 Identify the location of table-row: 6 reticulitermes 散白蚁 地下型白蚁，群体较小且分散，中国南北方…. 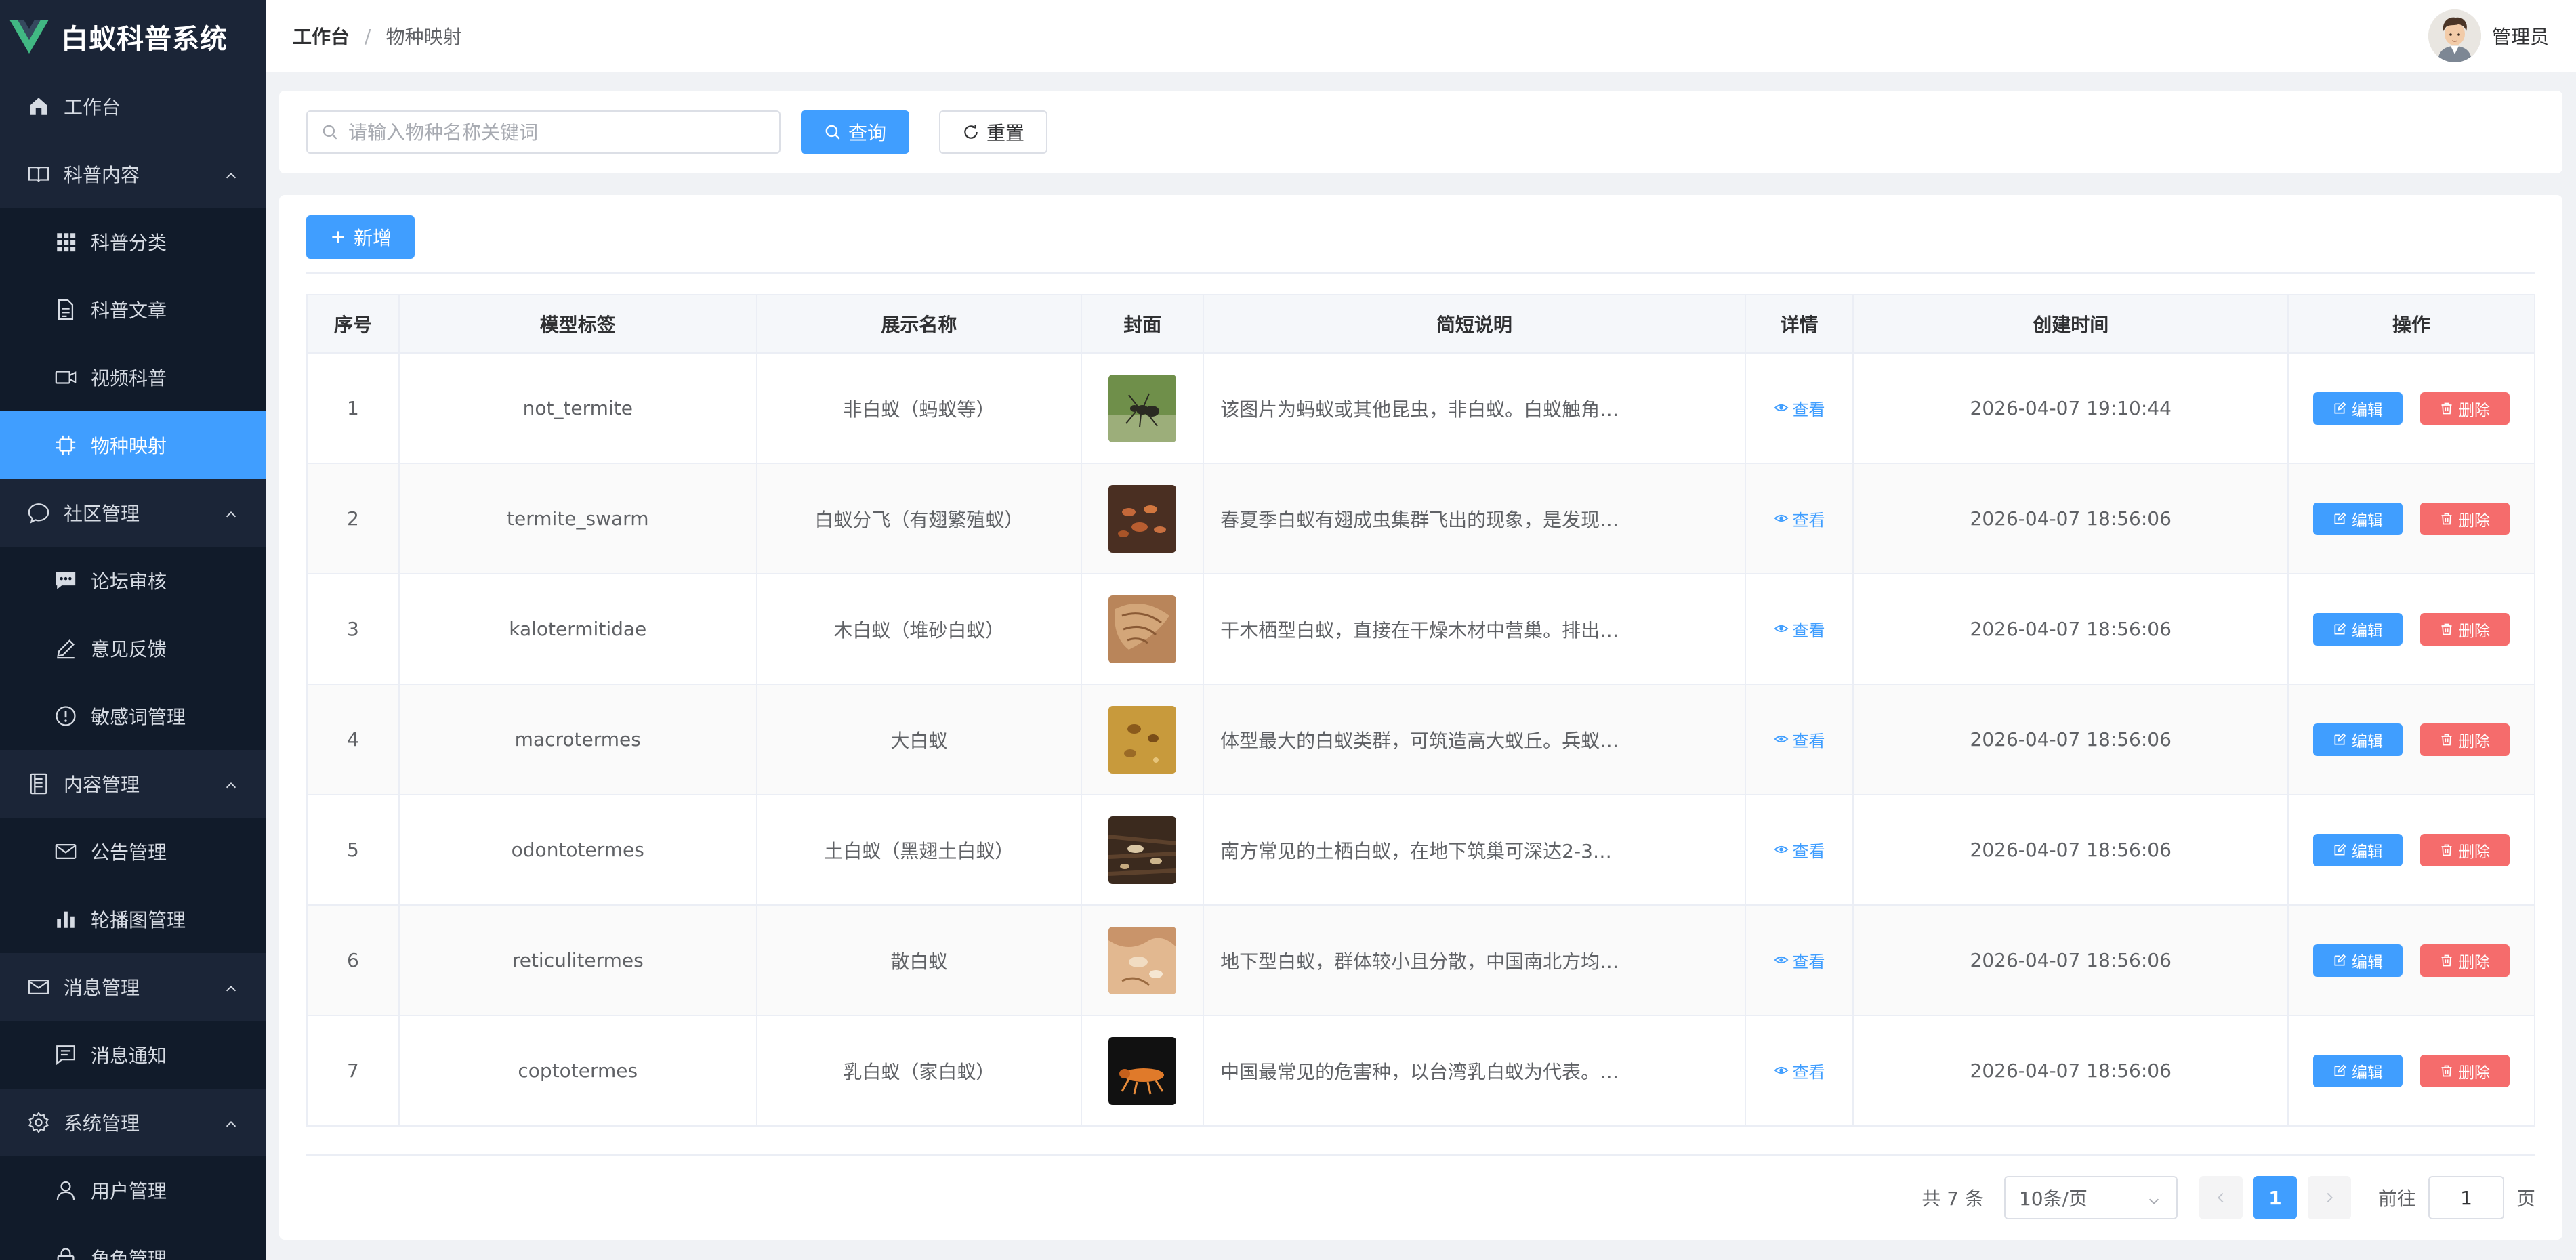
(1420, 960).